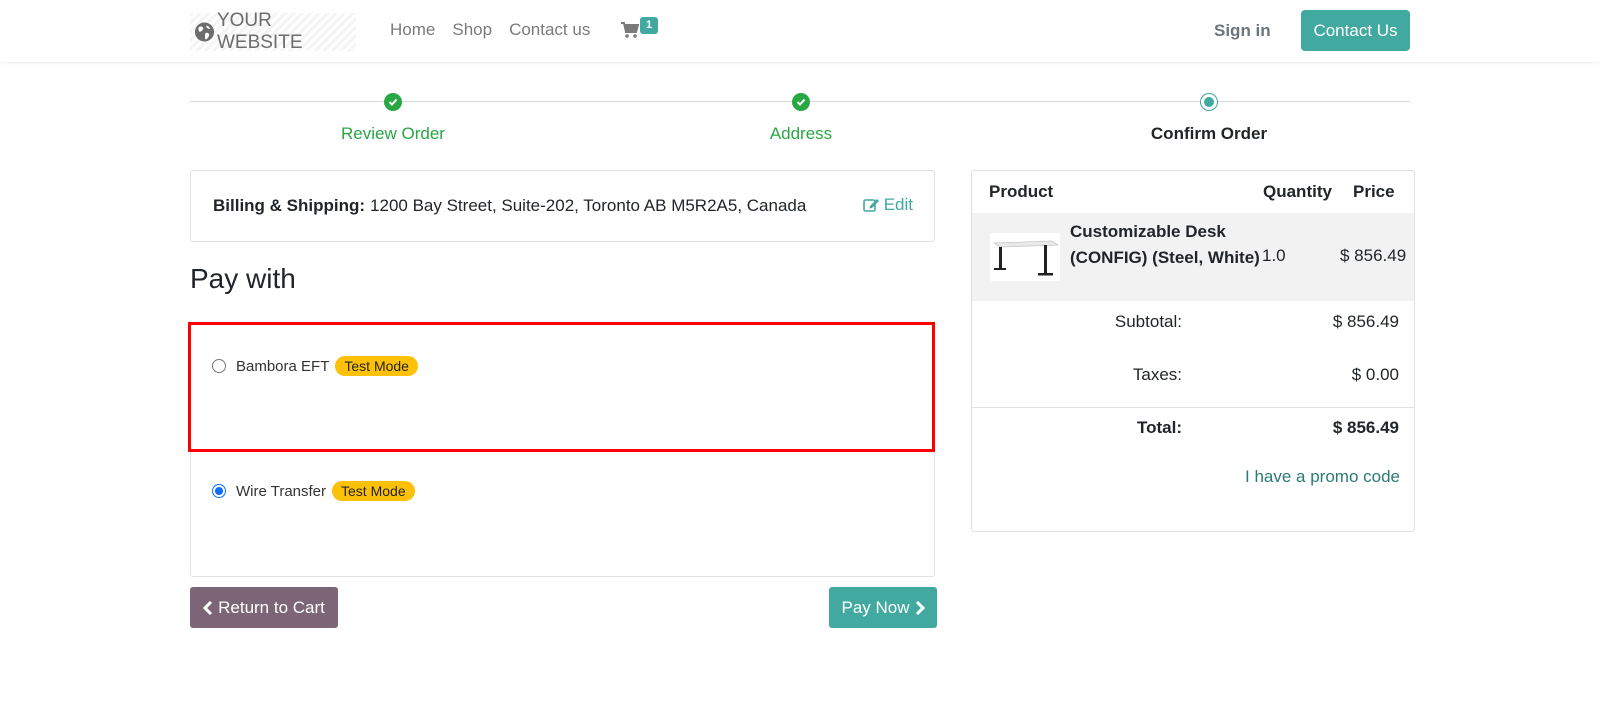  What do you see at coordinates (204, 32) in the screenshot?
I see `globe-icon` at bounding box center [204, 32].